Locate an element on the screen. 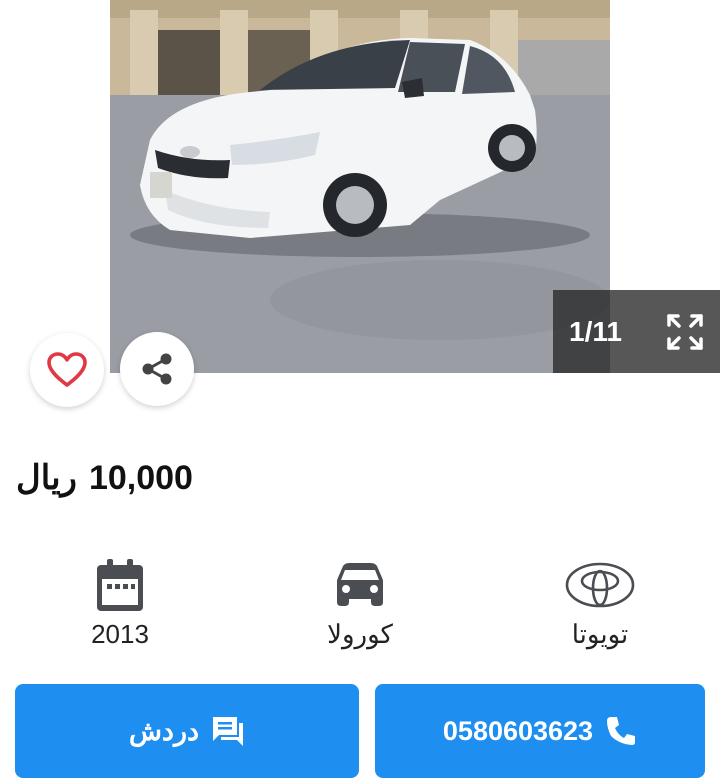  price: ريال 10,000 is located at coordinates (104, 483).